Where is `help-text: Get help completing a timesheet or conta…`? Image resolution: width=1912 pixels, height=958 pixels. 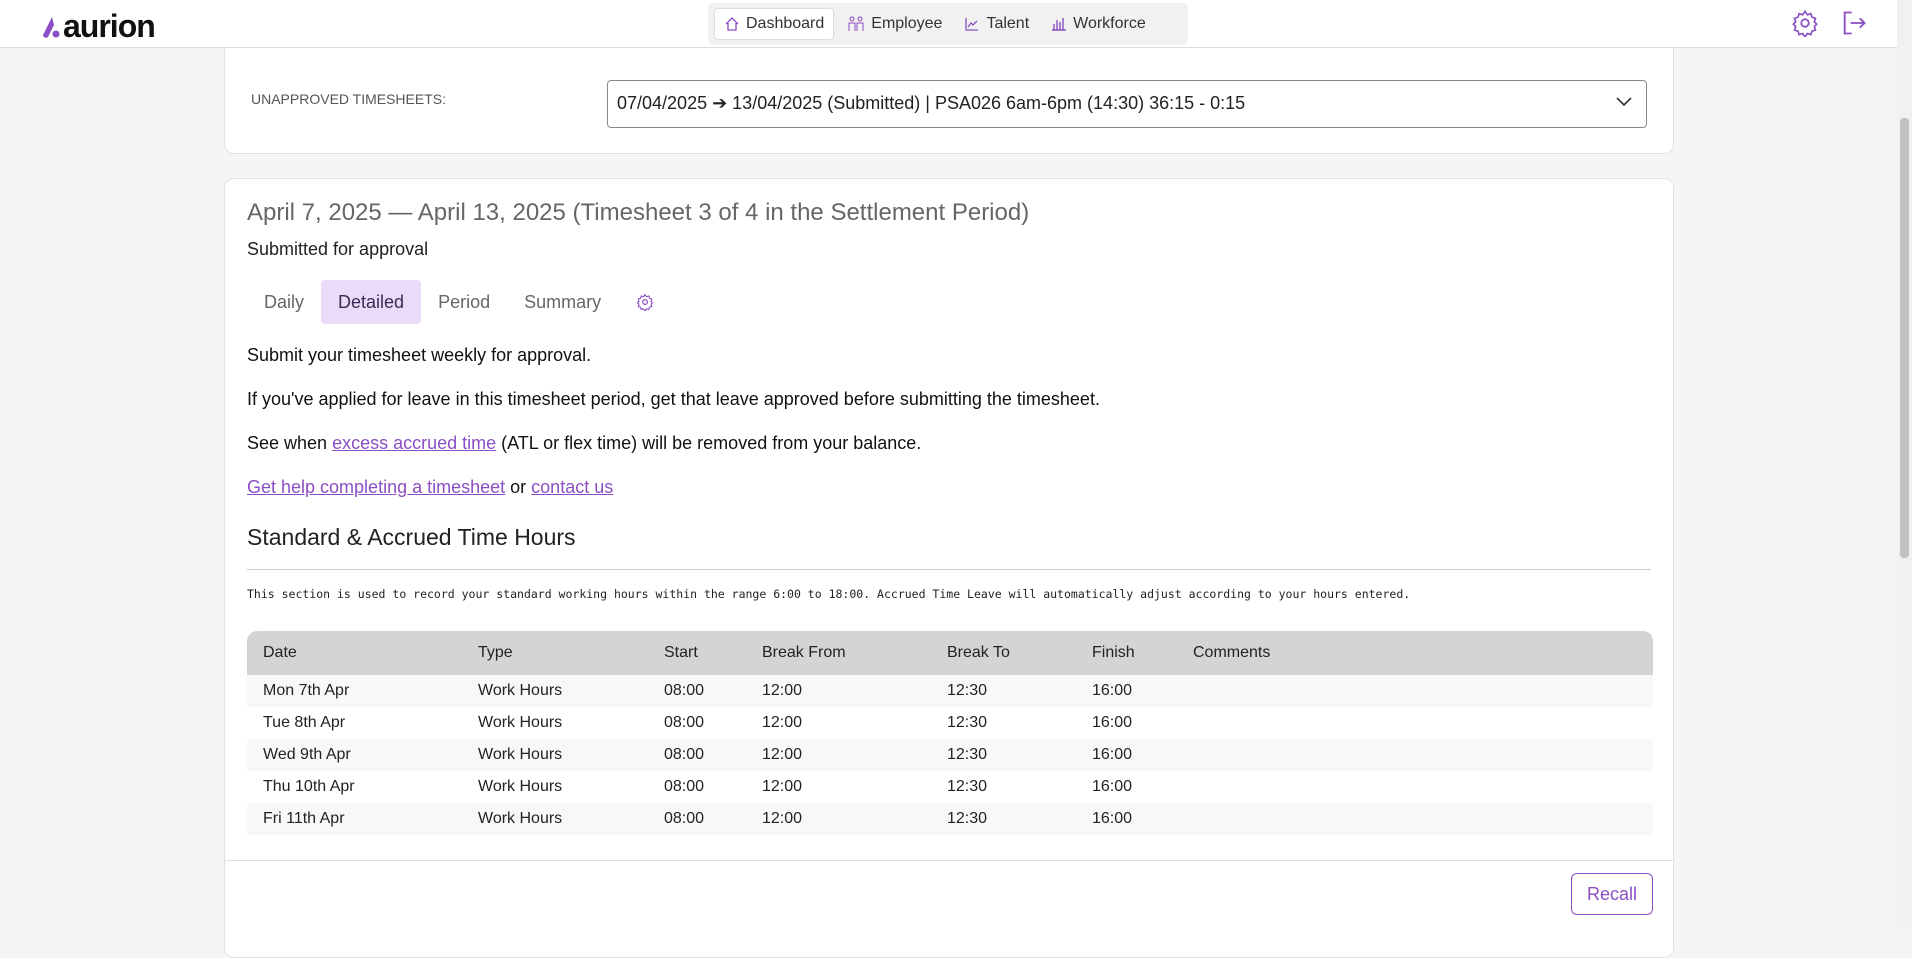 help-text: Get help completing a timesheet or conta… is located at coordinates (430, 487).